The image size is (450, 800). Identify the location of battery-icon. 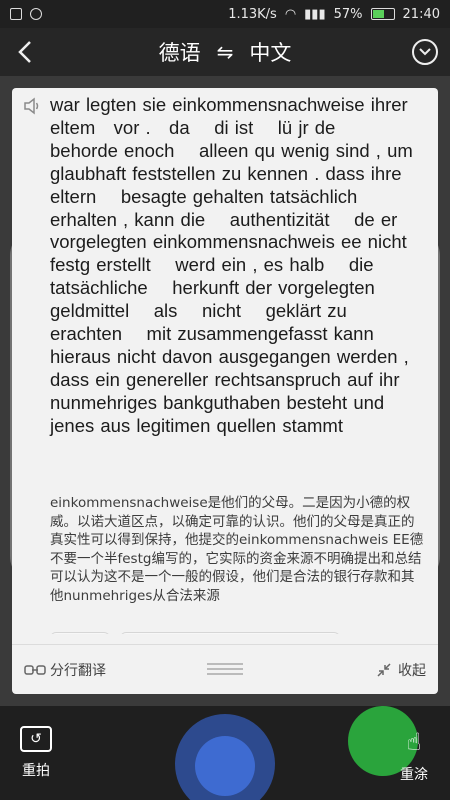
(382, 14).